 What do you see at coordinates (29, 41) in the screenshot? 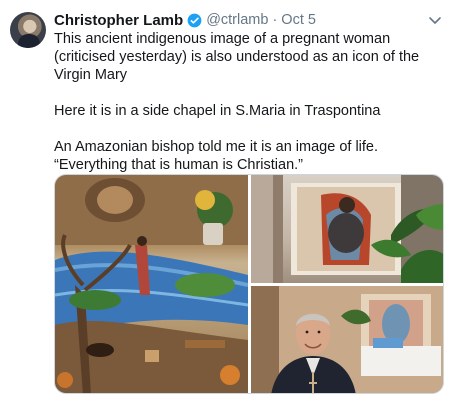
I see `avatar-figure` at bounding box center [29, 41].